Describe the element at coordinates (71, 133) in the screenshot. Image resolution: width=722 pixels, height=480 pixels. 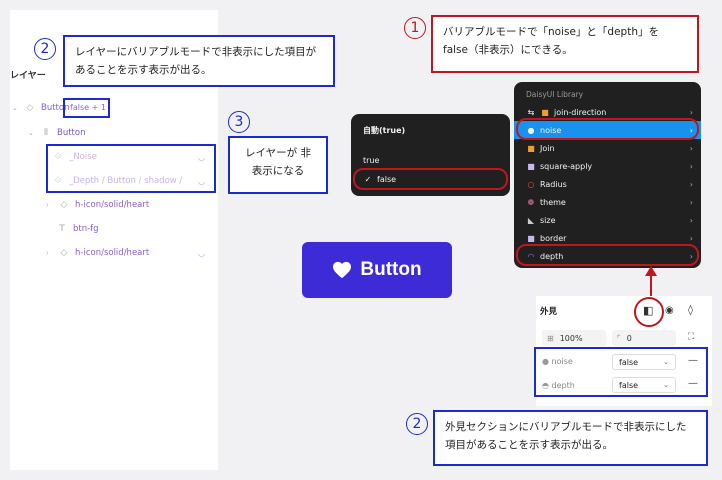
I see `layer-label: Button` at that location.